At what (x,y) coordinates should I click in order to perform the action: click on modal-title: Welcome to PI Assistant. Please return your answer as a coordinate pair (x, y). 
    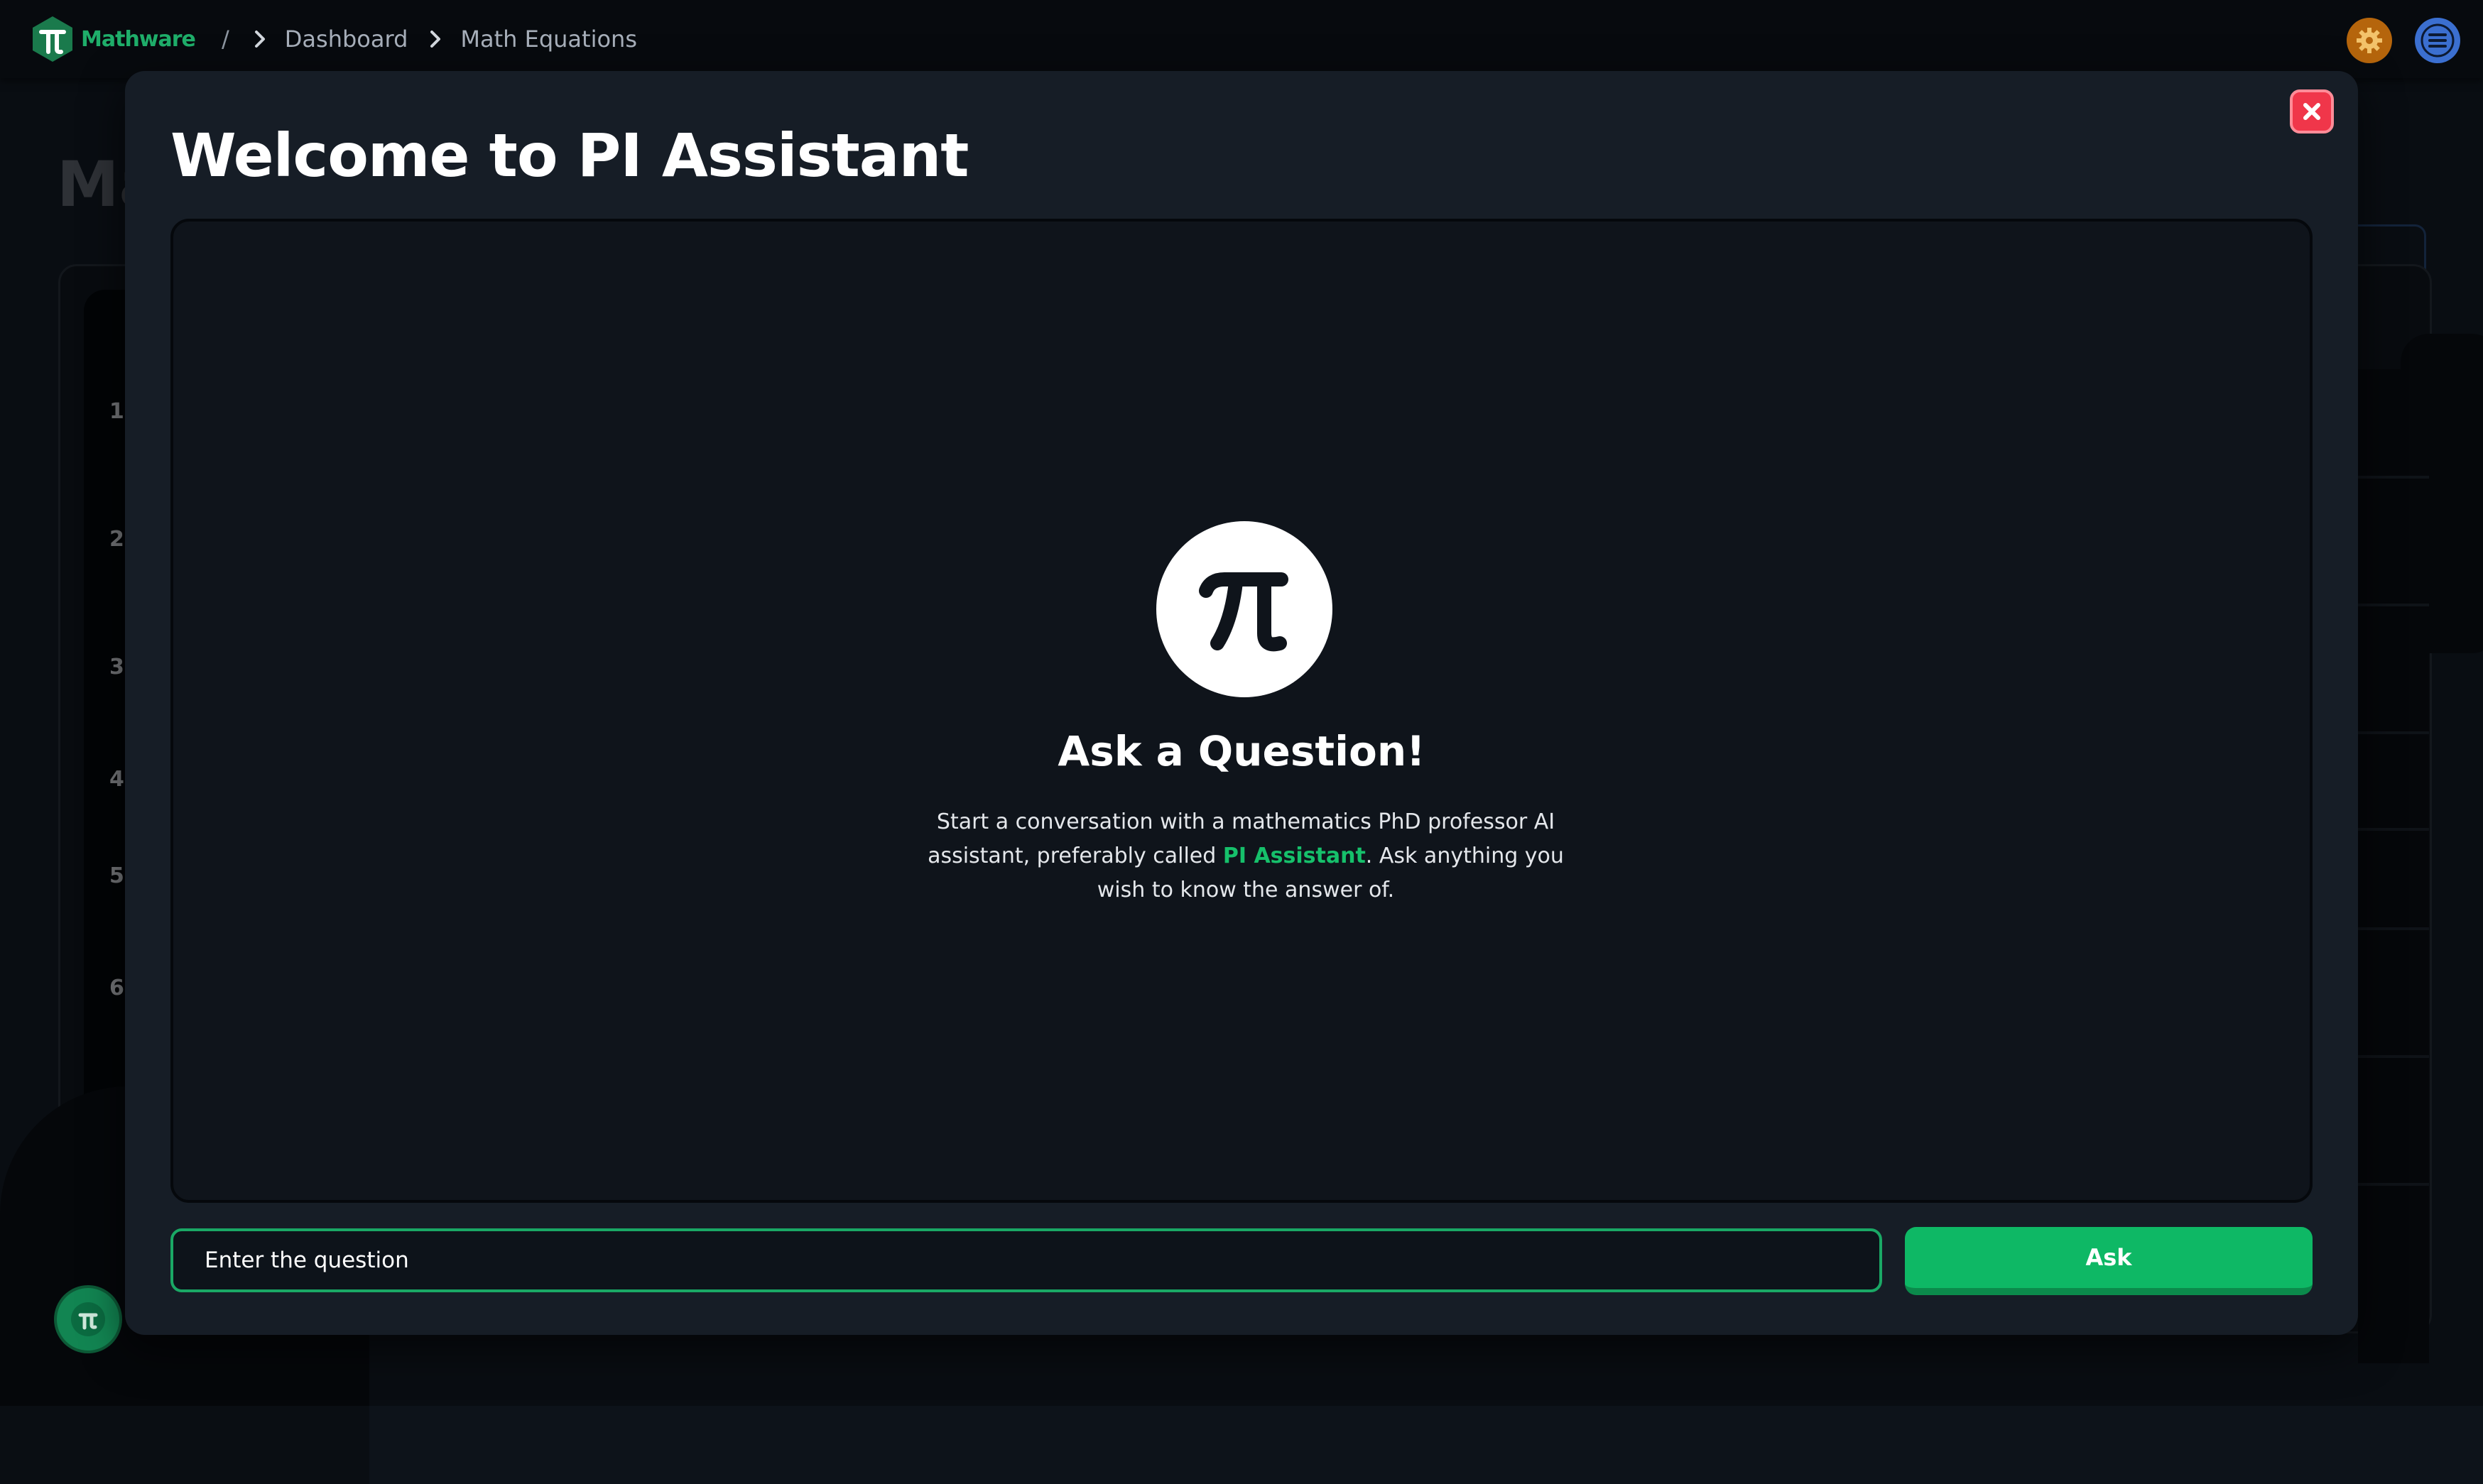
    Looking at the image, I should click on (569, 155).